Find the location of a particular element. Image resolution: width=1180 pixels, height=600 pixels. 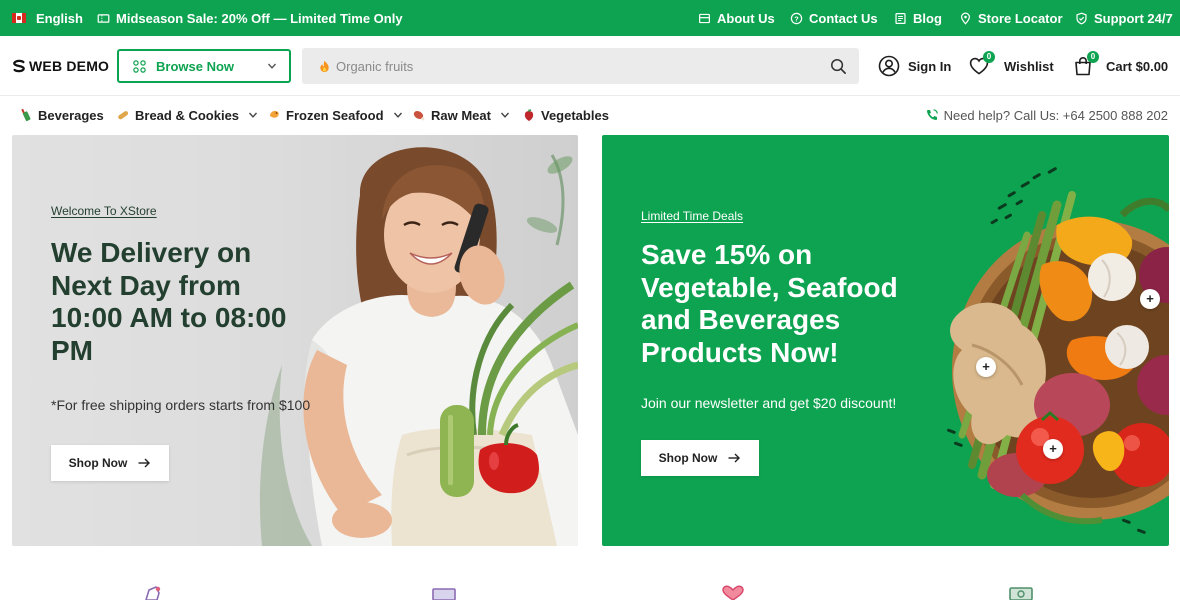

deals-shop-now-button: Shop Now is located at coordinates (700, 458).